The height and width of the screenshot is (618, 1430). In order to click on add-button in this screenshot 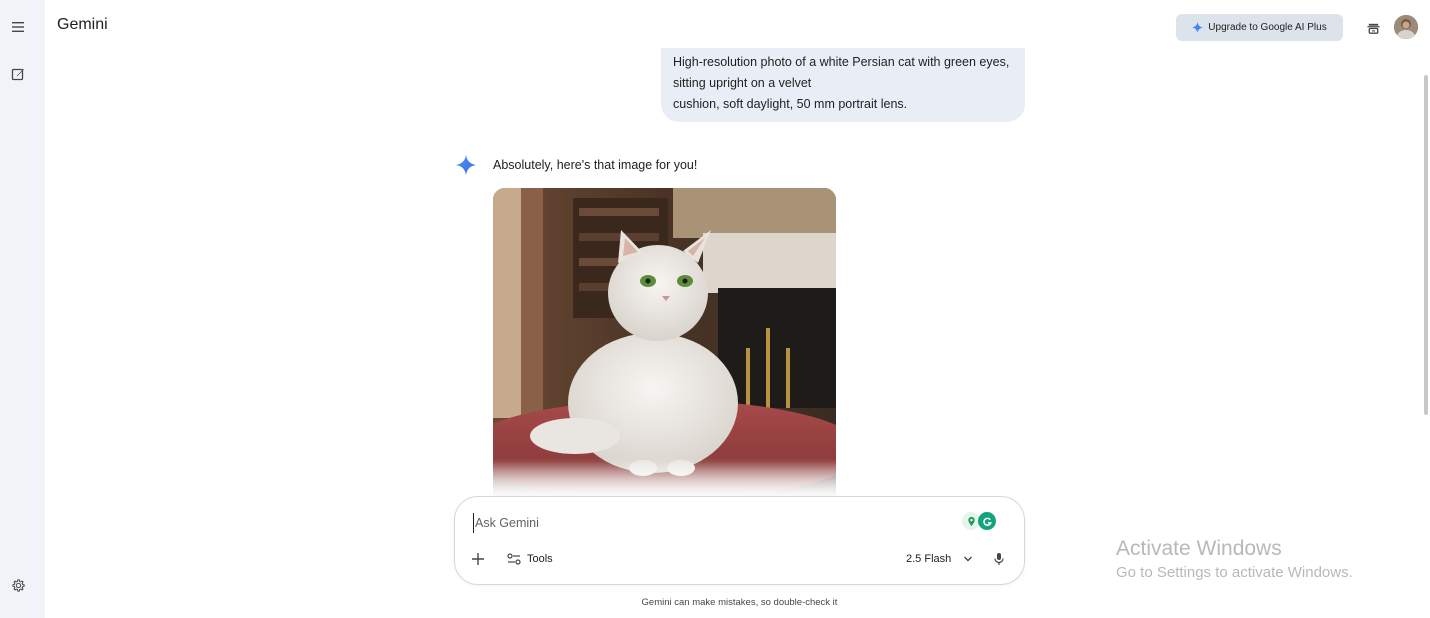, I will do `click(478, 559)`.